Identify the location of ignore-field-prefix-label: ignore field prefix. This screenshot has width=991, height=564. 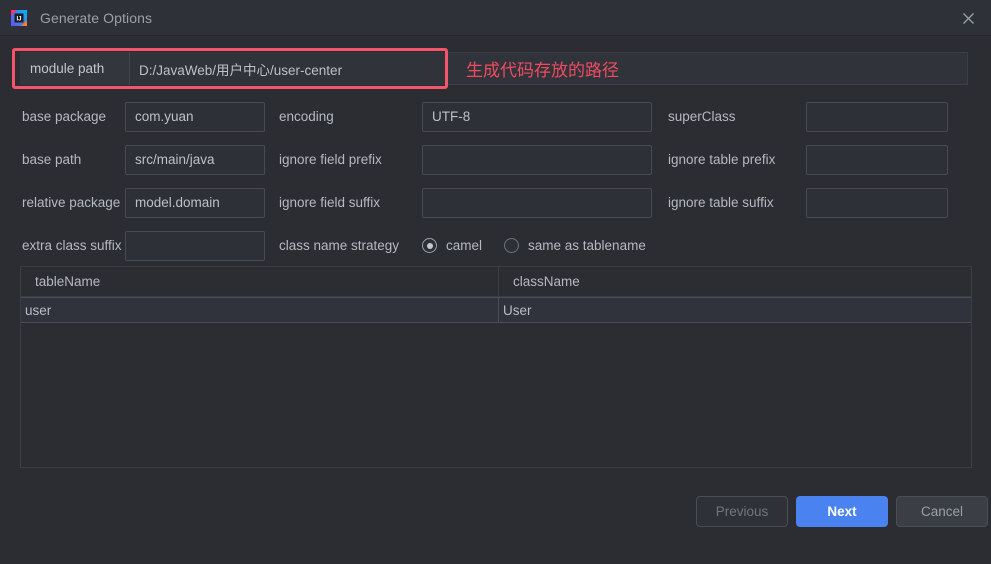
(330, 159).